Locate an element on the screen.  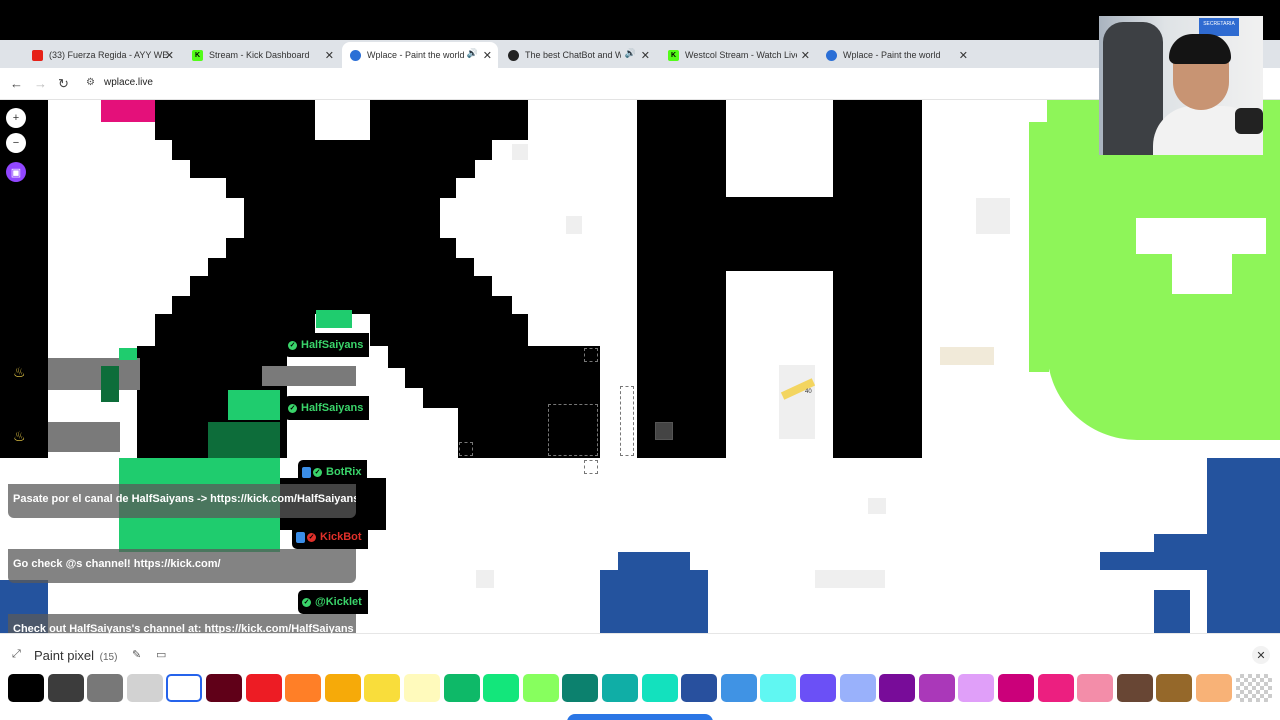
globe-icon is located at coordinates (831, 55).